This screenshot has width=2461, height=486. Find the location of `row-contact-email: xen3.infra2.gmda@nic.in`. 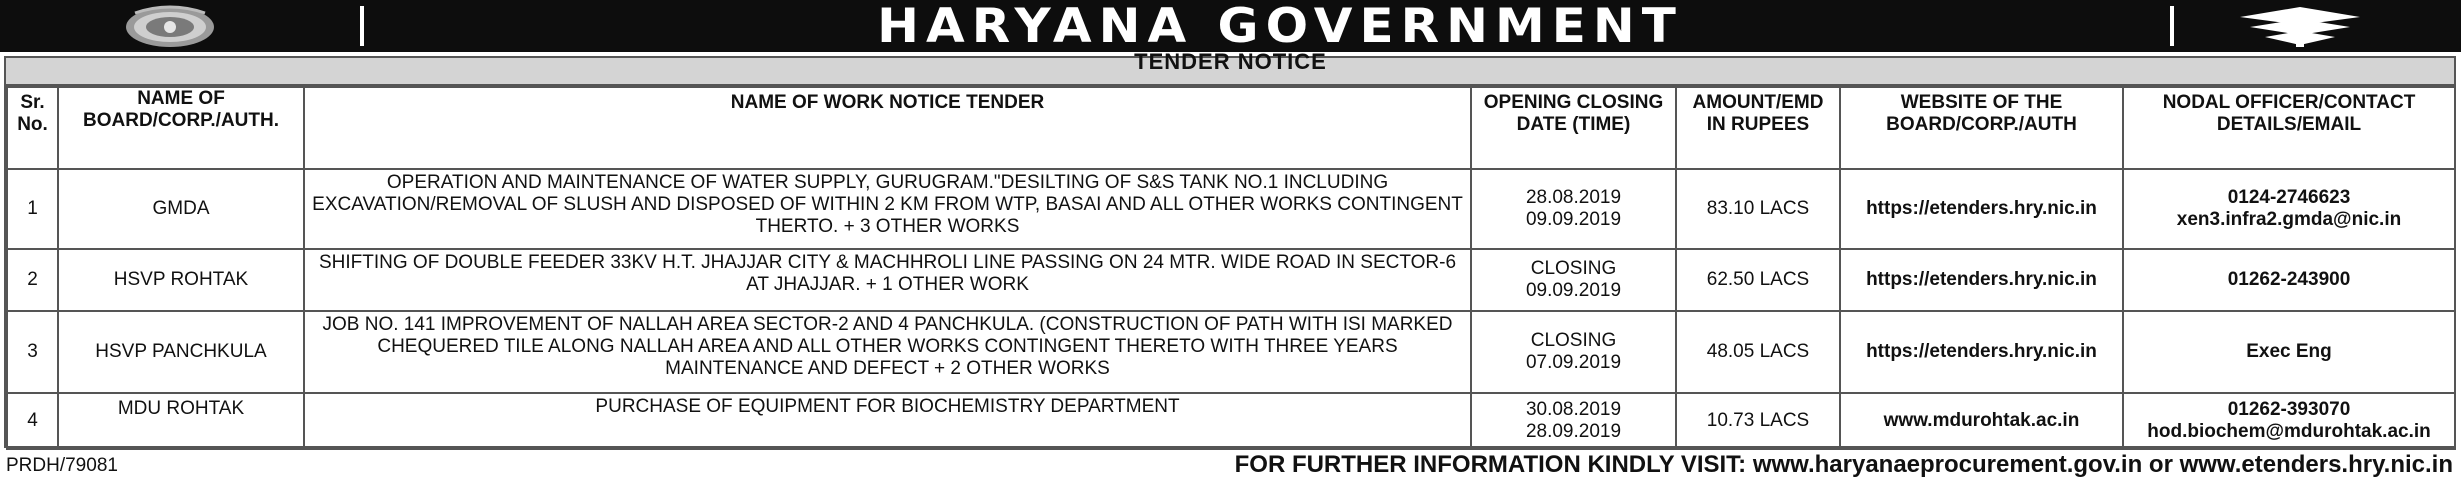

row-contact-email: xen3.infra2.gmda@nic.in is located at coordinates (2289, 220).